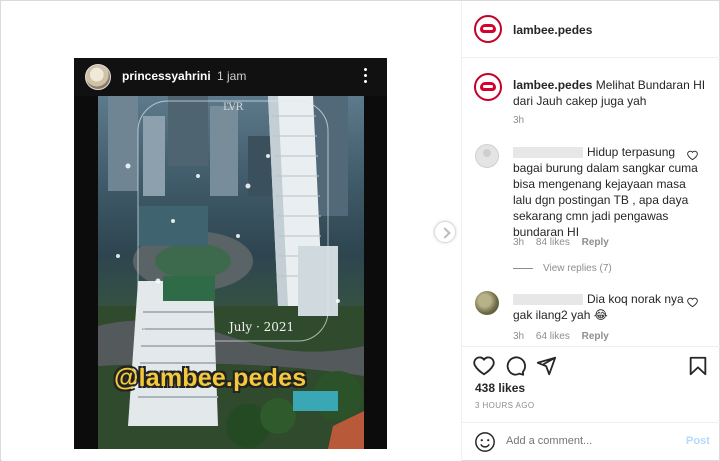  Describe the element at coordinates (698, 441) in the screenshot. I see `post-comment-button: Post` at that location.